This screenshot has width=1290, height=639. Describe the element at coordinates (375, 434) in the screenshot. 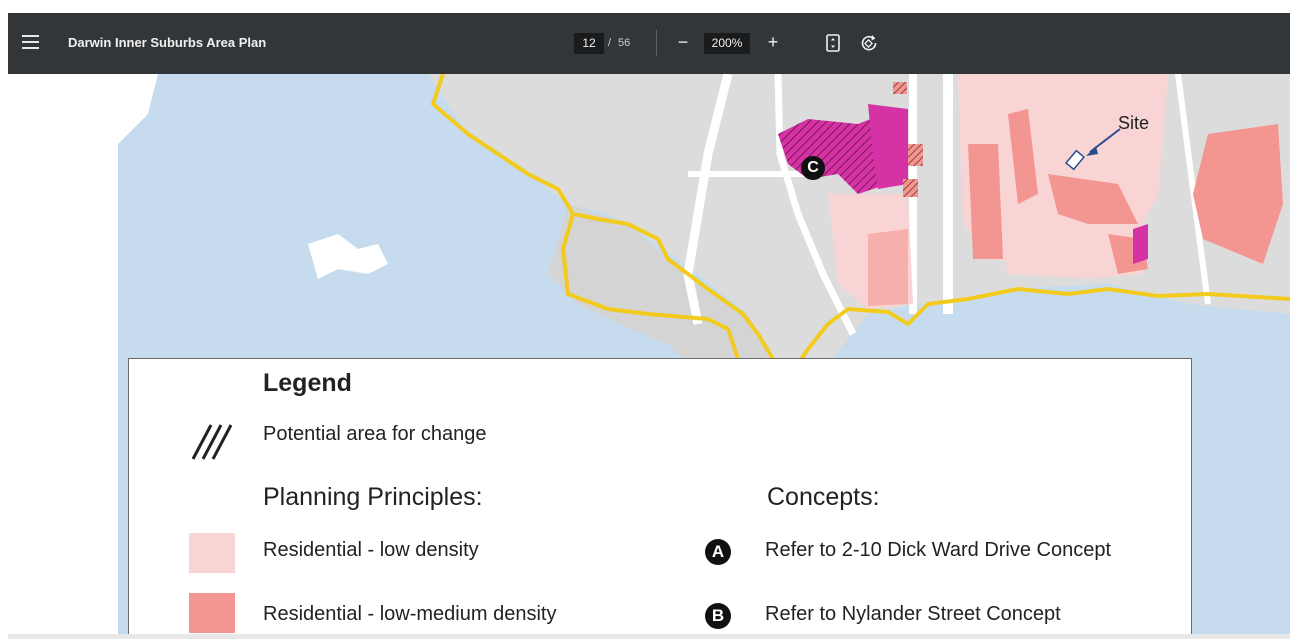

I see `hatch-label: Potential area for change` at that location.